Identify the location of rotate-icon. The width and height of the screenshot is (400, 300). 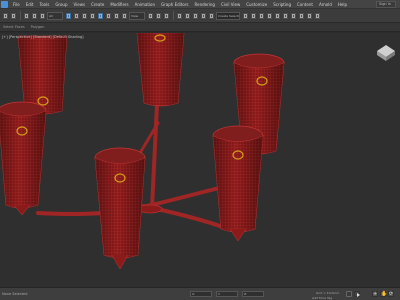
(108, 15).